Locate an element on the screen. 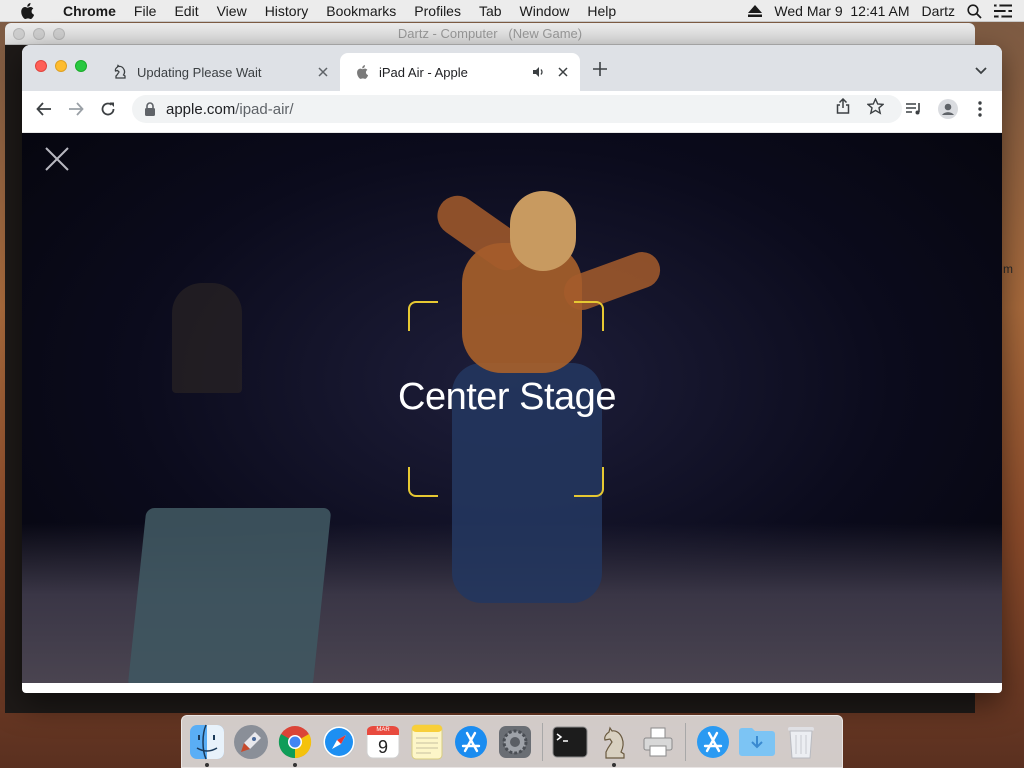 The height and width of the screenshot is (768, 1024). menu-history: History is located at coordinates (287, 11).